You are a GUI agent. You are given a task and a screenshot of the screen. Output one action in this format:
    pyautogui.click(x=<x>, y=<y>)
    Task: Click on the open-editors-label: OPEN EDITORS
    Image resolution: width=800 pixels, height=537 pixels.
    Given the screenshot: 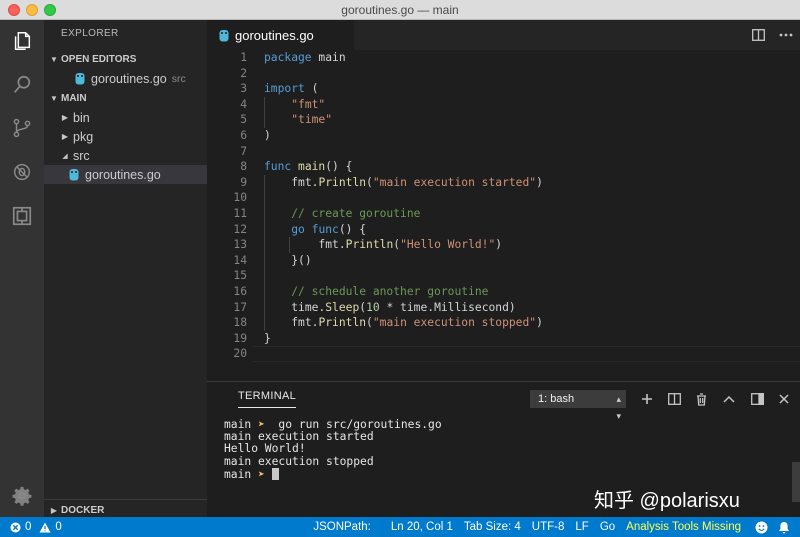 What is the action you would take?
    pyautogui.click(x=99, y=59)
    